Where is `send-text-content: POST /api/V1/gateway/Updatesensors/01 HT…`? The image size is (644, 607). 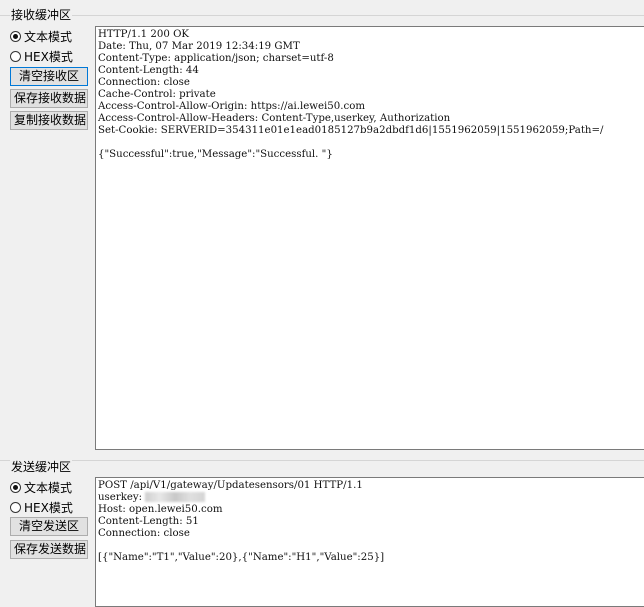 send-text-content: POST /api/V1/gateway/Updatesensors/01 HT… is located at coordinates (370, 522).